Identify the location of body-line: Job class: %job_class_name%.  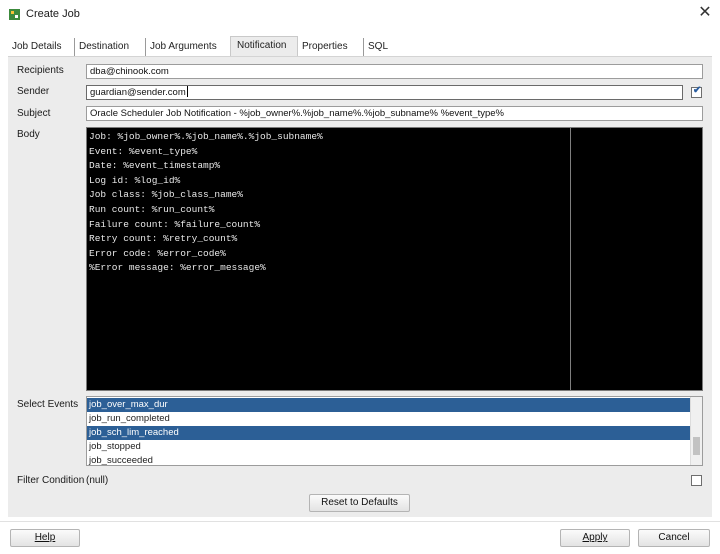
(166, 195).